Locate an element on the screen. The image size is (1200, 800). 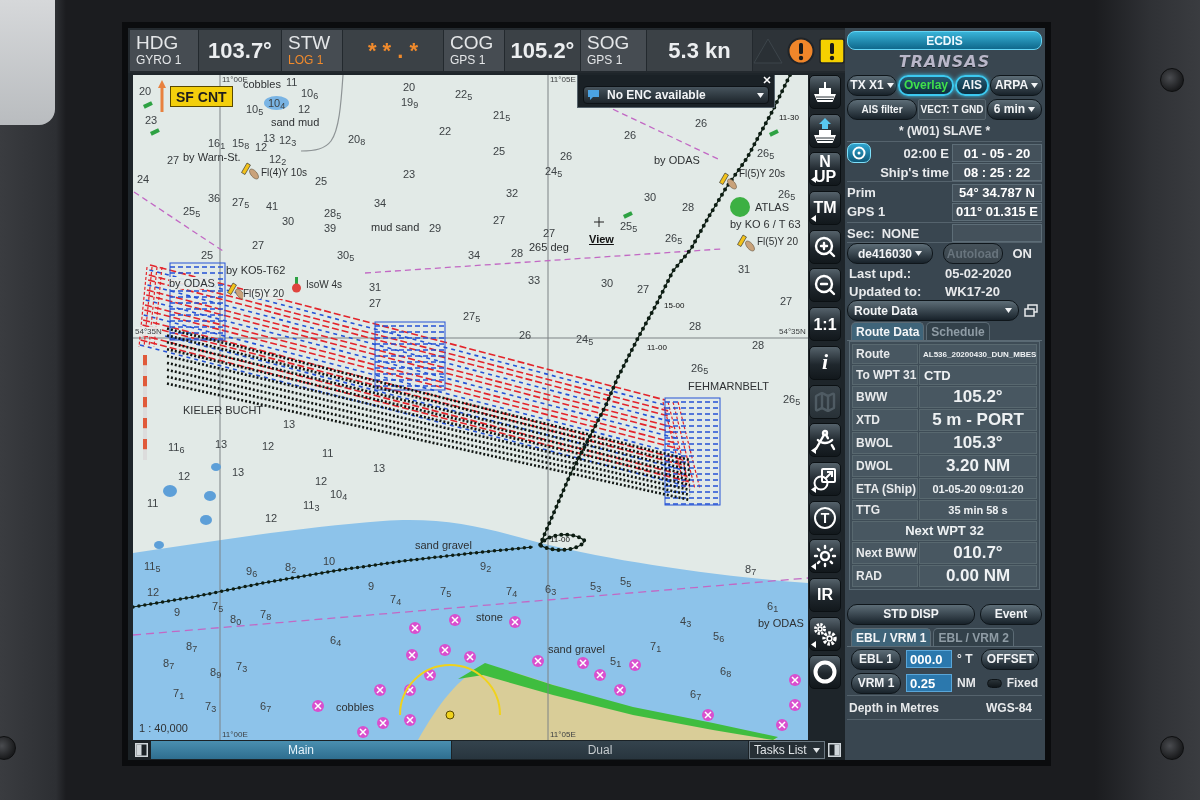
dropdown: ARPA is located at coordinates (1016, 85).